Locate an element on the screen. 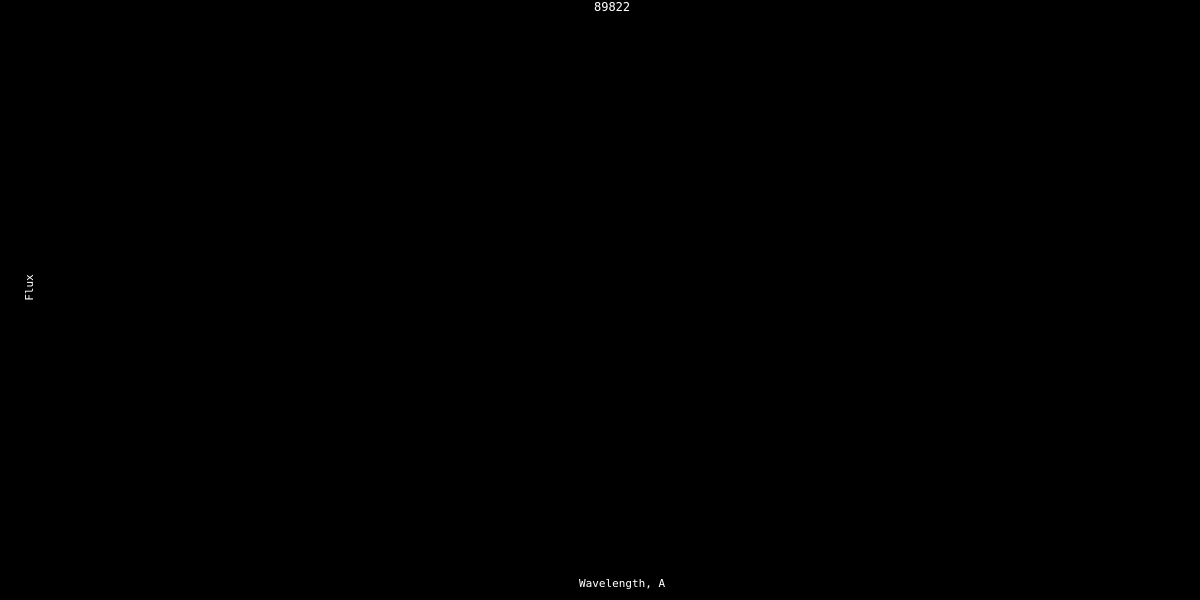 Image resolution: width=1200 pixels, height=600 pixels. y-axis-label: Flux is located at coordinates (29, 287).